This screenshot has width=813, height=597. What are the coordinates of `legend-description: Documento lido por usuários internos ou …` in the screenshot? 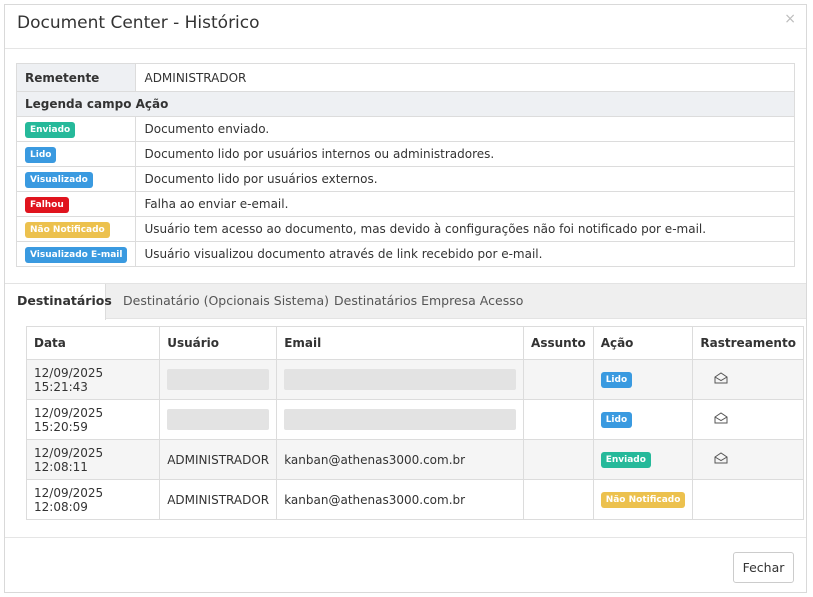 It's located at (465, 154).